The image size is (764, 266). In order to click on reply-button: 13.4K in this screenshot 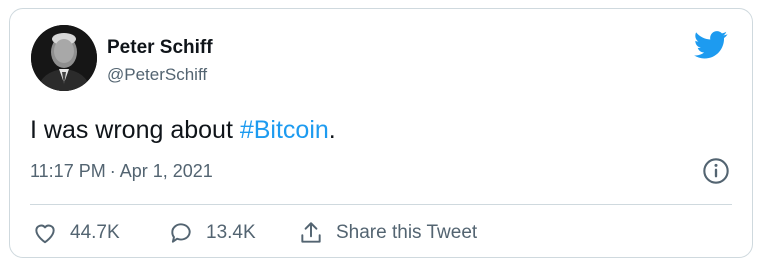, I will do `click(212, 233)`.